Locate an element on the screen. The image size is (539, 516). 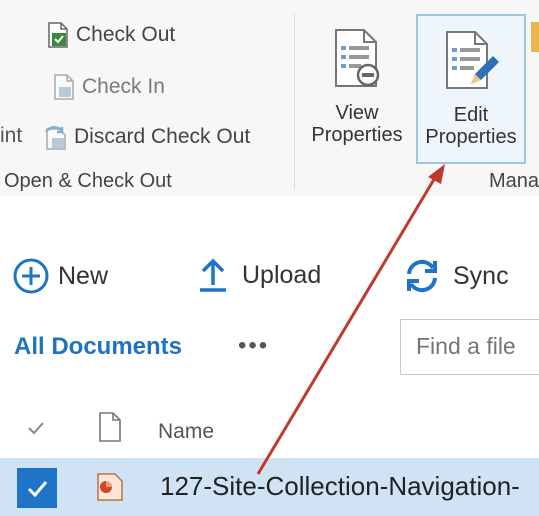
new-label: New is located at coordinates (83, 275).